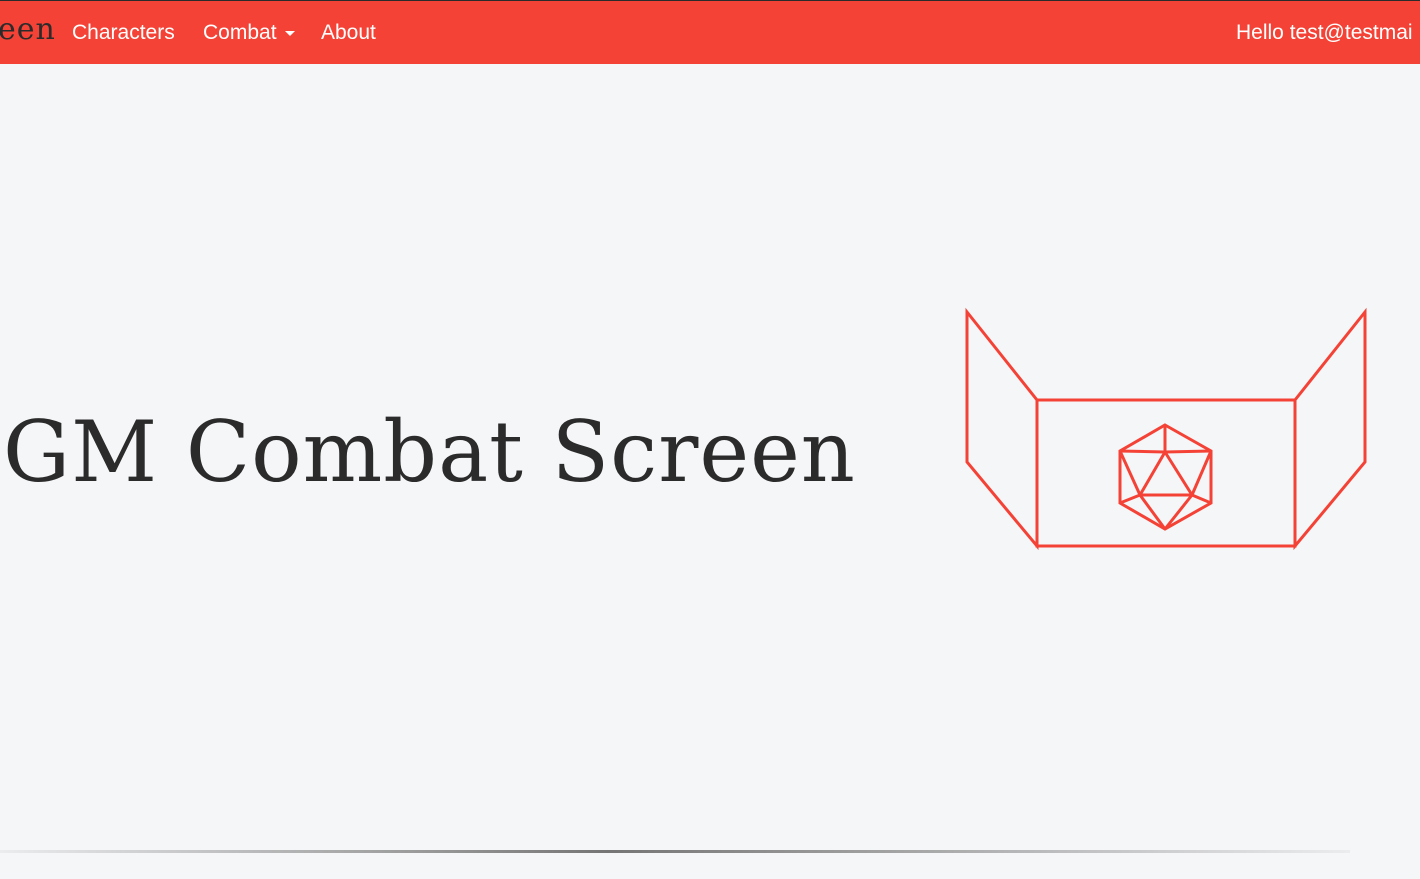 The image size is (1420, 879). I want to click on nav-item-combat-dropdown: Combat, so click(249, 33).